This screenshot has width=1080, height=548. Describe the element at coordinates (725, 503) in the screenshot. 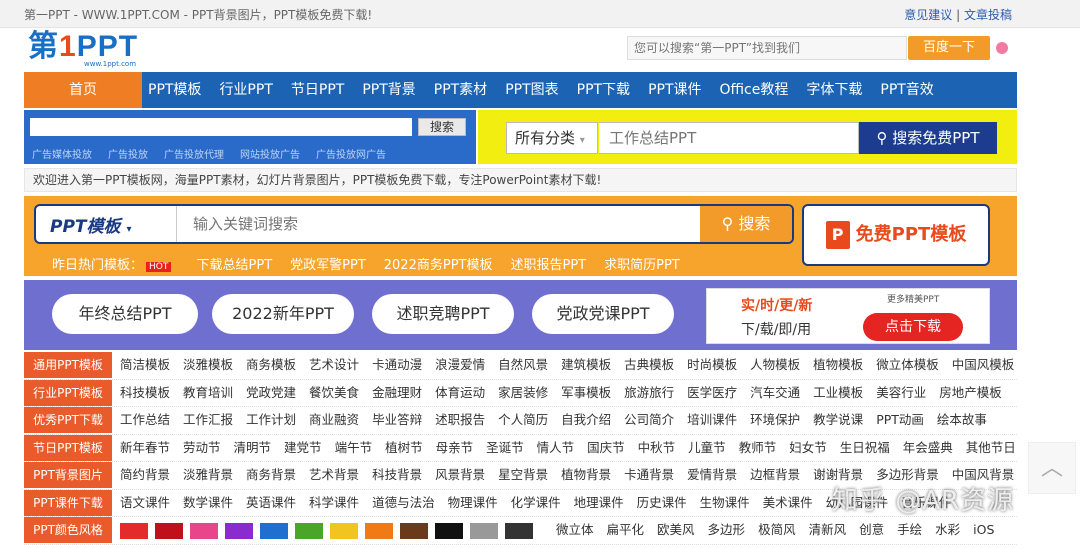

I see `category-link: 生物课件` at that location.